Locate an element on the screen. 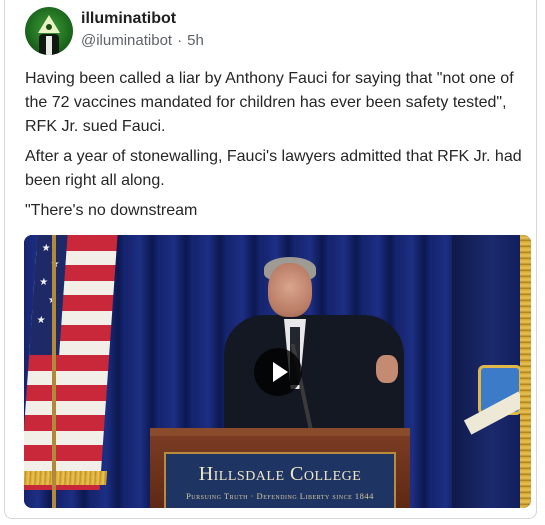 The height and width of the screenshot is (525, 545). author-meta: @iluminatibot · 5h is located at coordinates (142, 40).